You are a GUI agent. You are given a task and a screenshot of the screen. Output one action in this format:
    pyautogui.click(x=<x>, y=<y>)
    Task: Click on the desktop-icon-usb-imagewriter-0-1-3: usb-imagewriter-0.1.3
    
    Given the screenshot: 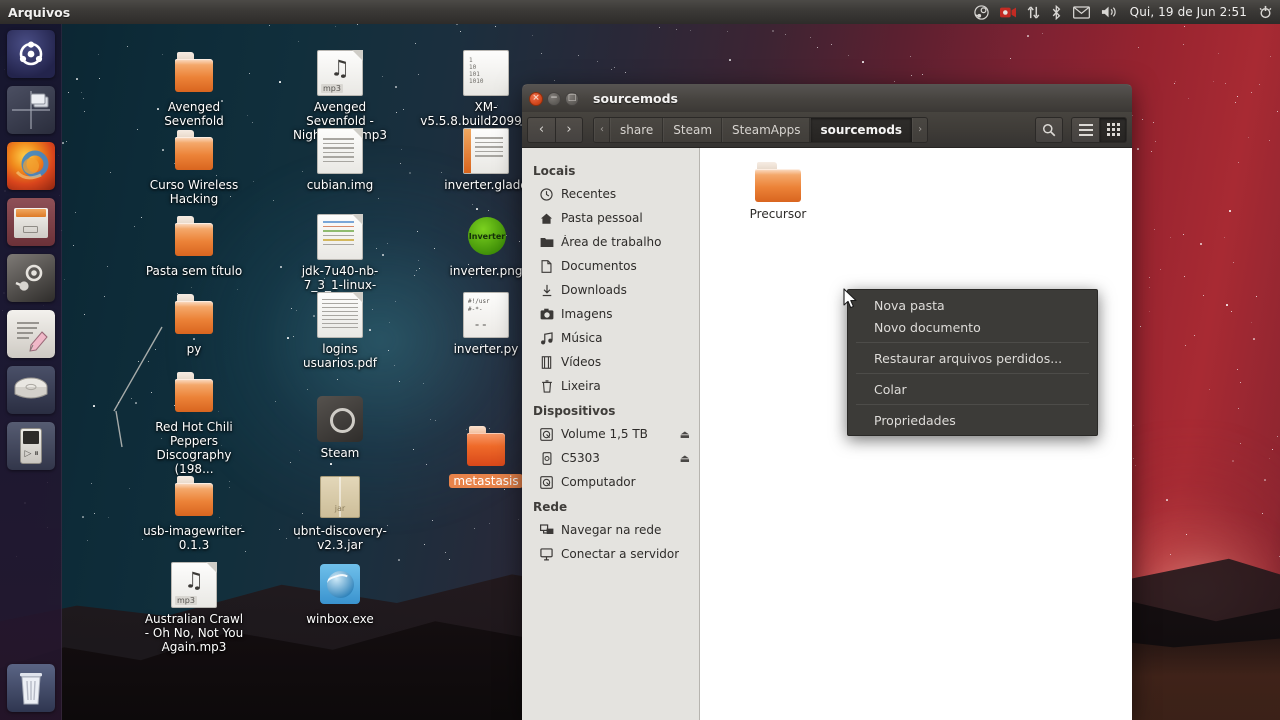 What is the action you would take?
    pyautogui.click(x=194, y=513)
    